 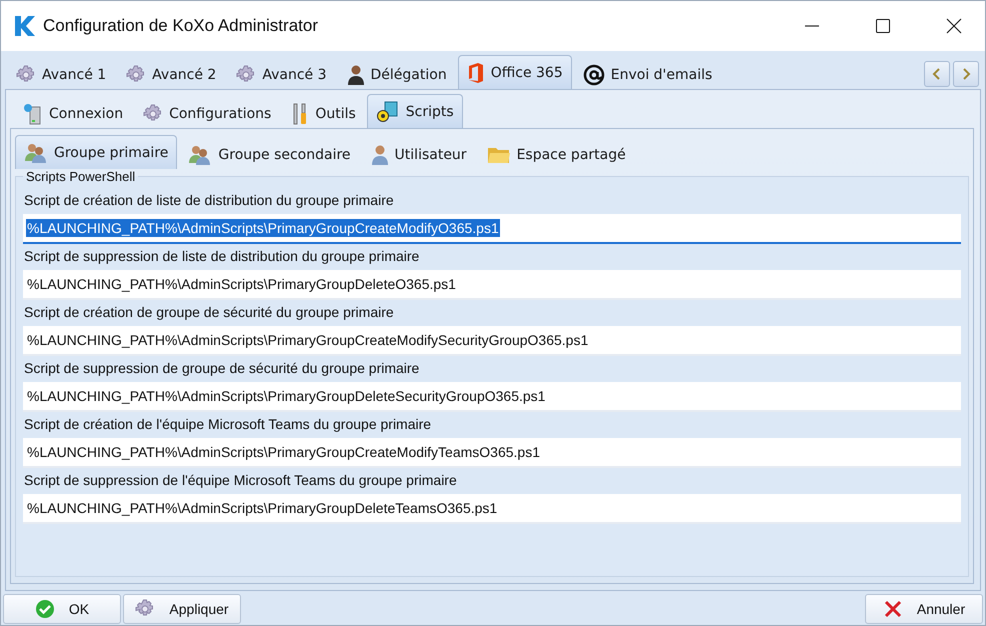 What do you see at coordinates (269, 154) in the screenshot?
I see `script-tab: Groupe secondaire` at bounding box center [269, 154].